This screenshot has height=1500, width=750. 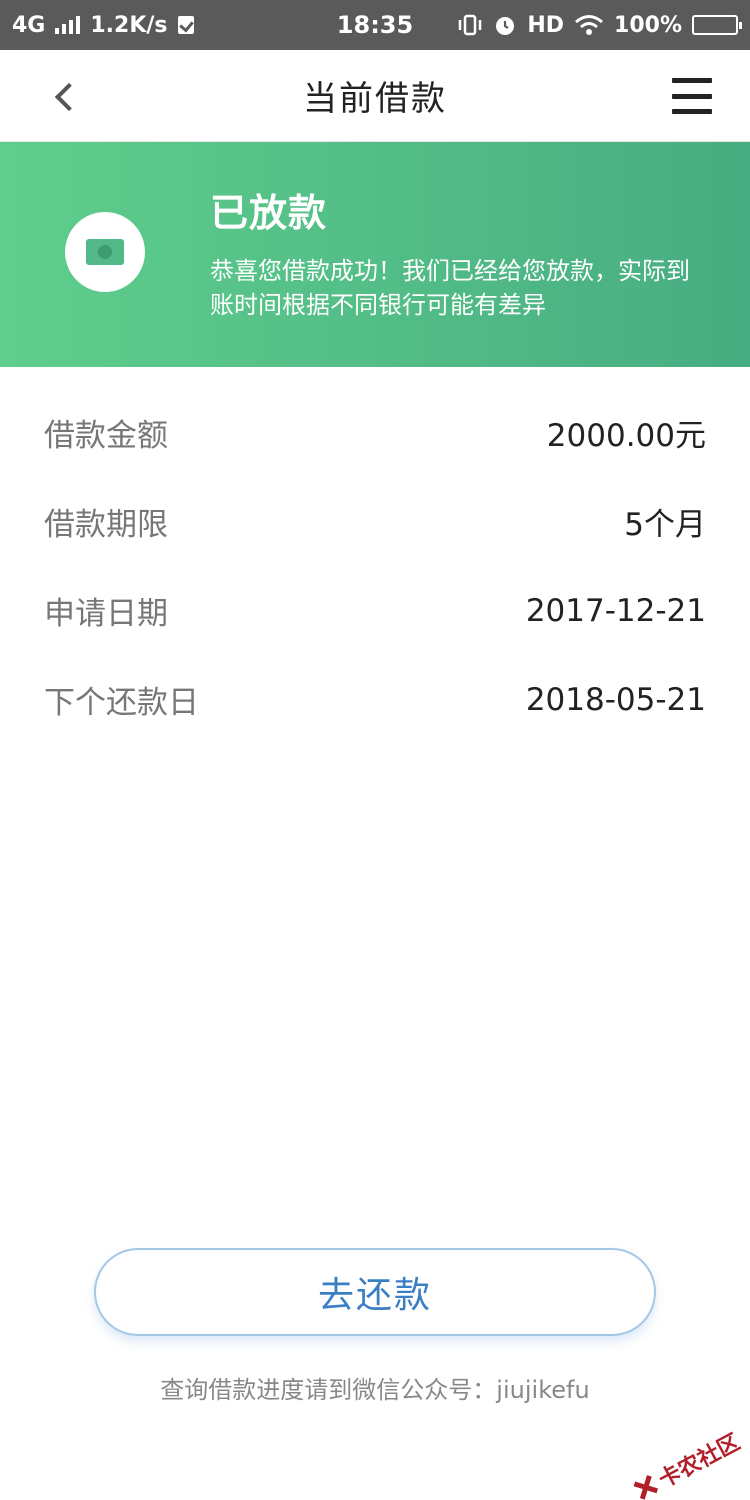 I want to click on vibrate-icon, so click(x=470, y=25).